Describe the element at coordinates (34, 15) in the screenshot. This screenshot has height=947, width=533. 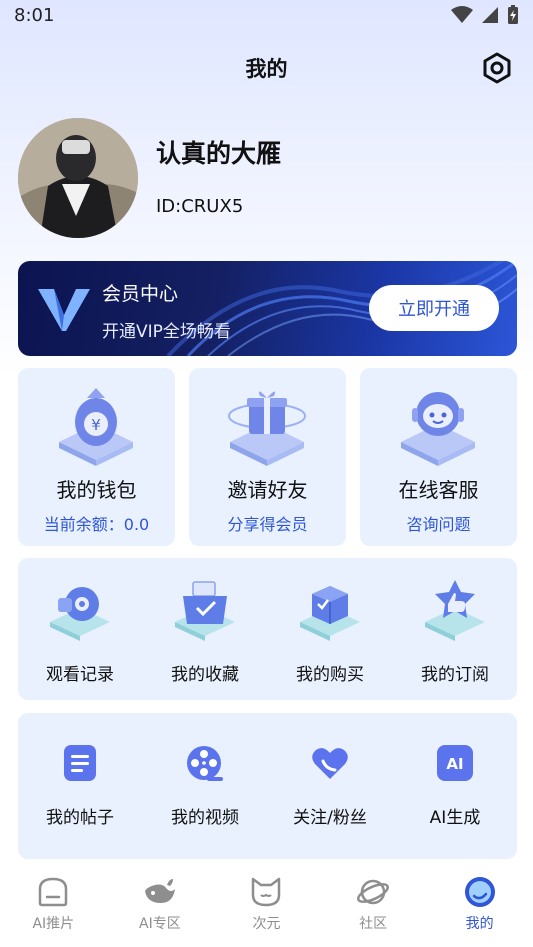
I see `status-time: 8:01` at that location.